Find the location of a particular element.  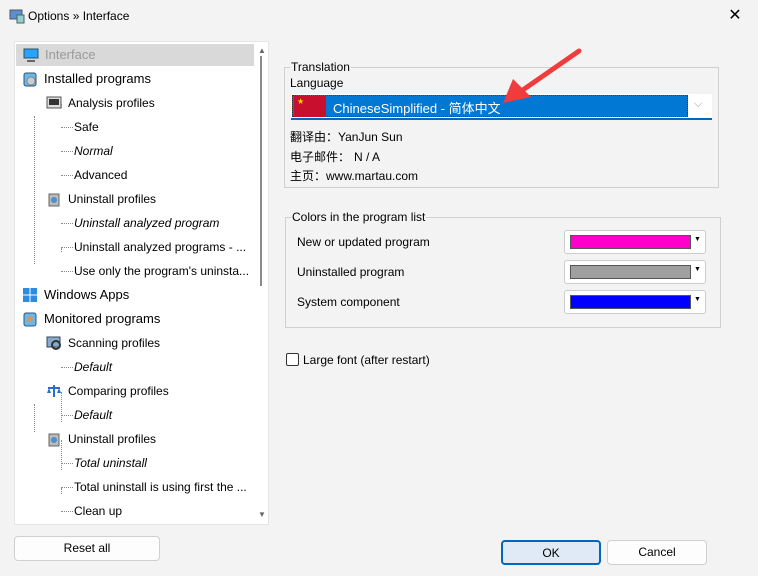

tree-item: Analysis profiles is located at coordinates (134, 103).